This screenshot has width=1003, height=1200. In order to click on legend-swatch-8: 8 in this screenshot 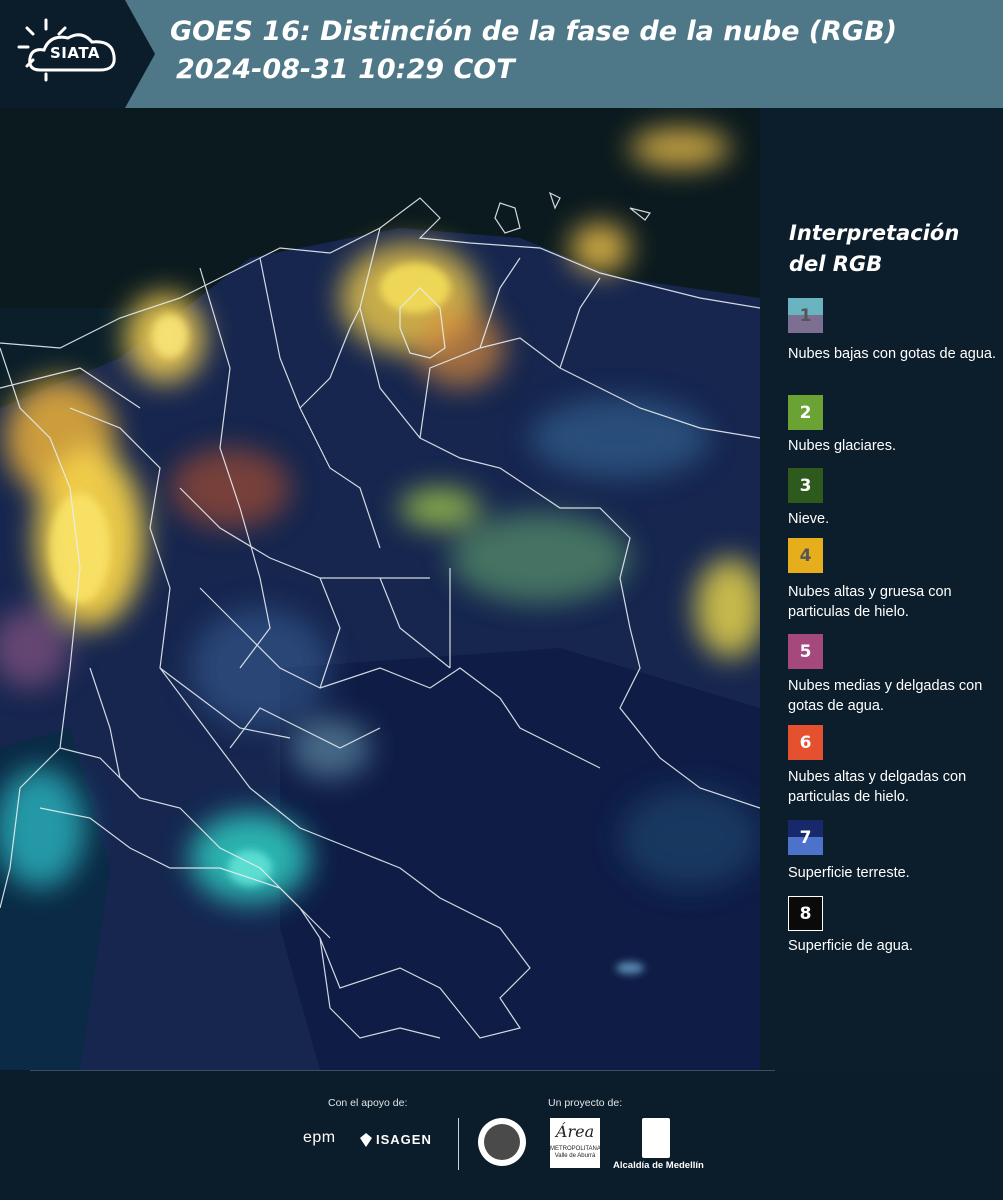, I will do `click(805, 913)`.